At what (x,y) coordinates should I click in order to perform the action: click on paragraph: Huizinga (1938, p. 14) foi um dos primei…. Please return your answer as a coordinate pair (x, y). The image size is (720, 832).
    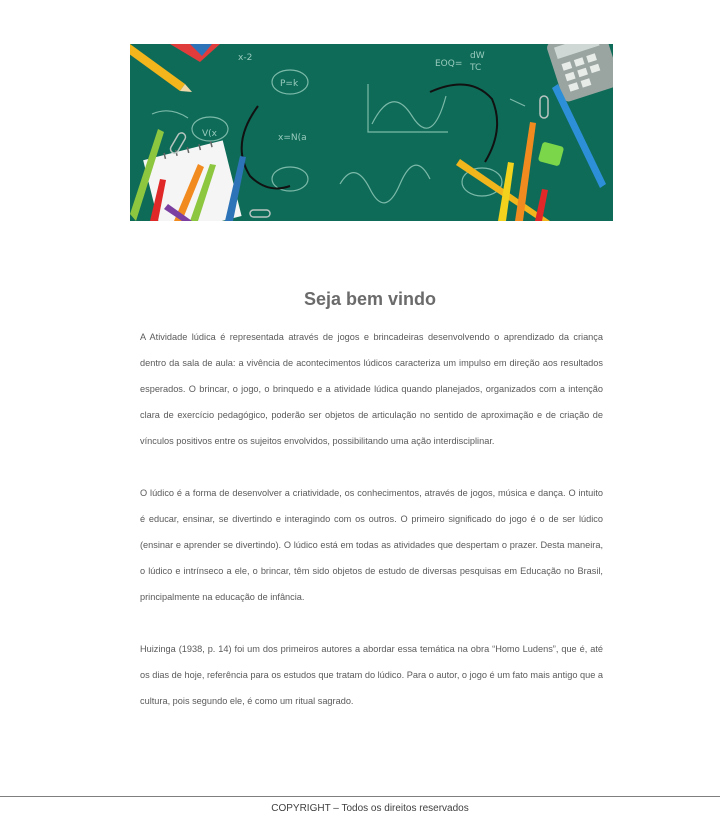
    Looking at the image, I should click on (371, 675).